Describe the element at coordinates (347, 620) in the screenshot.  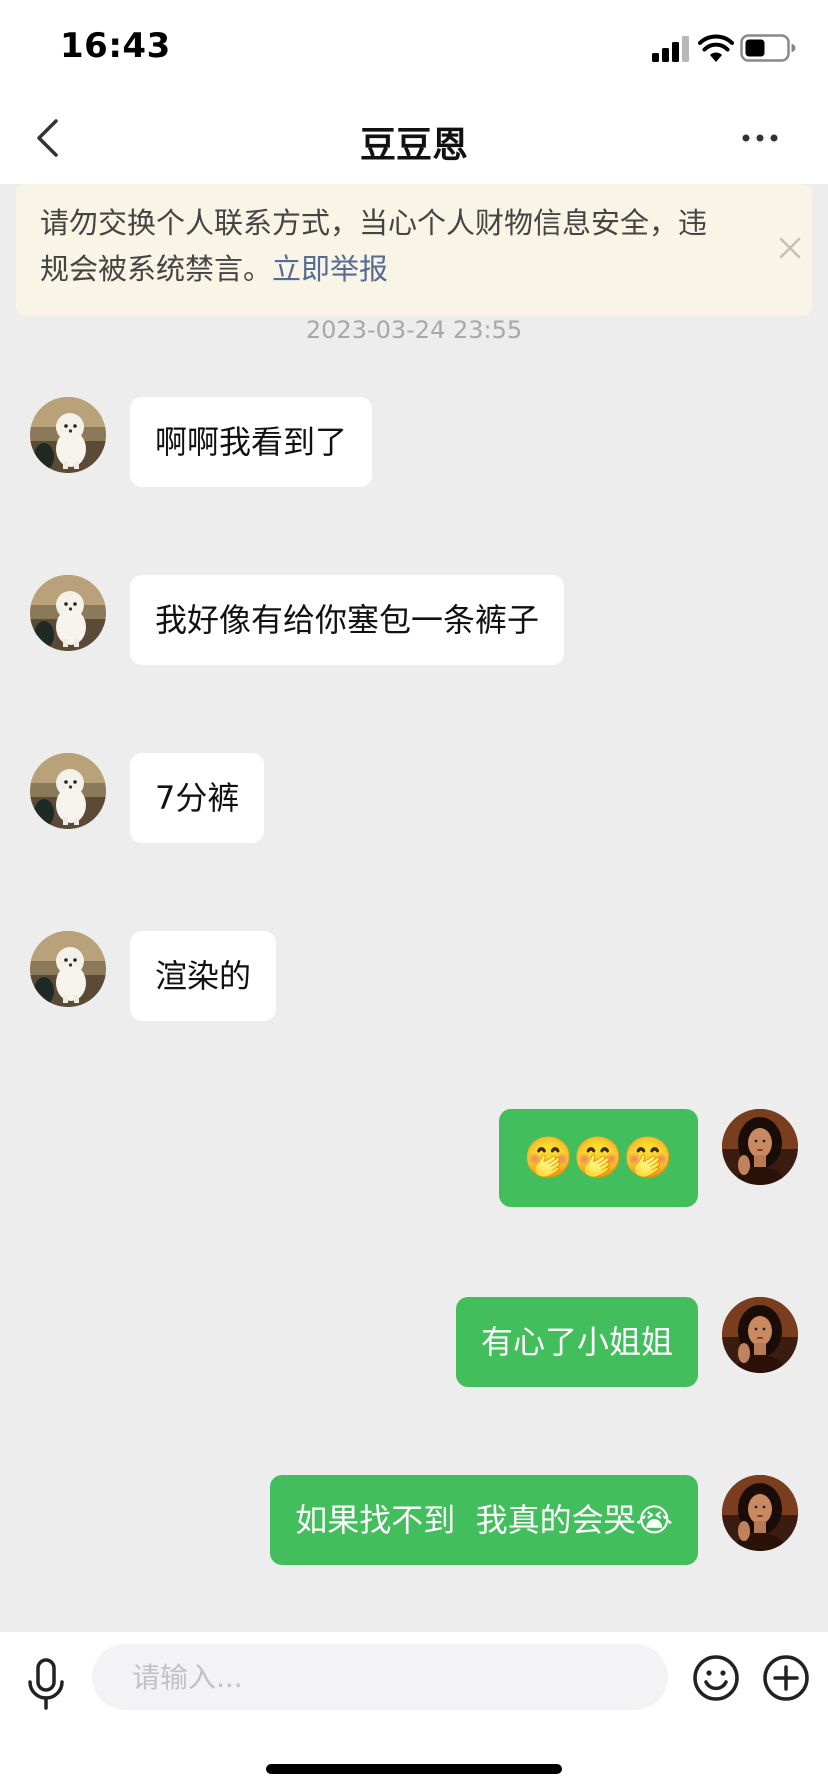
I see `message-bubble-incoming: 我好像有给你塞包一条裤子` at that location.